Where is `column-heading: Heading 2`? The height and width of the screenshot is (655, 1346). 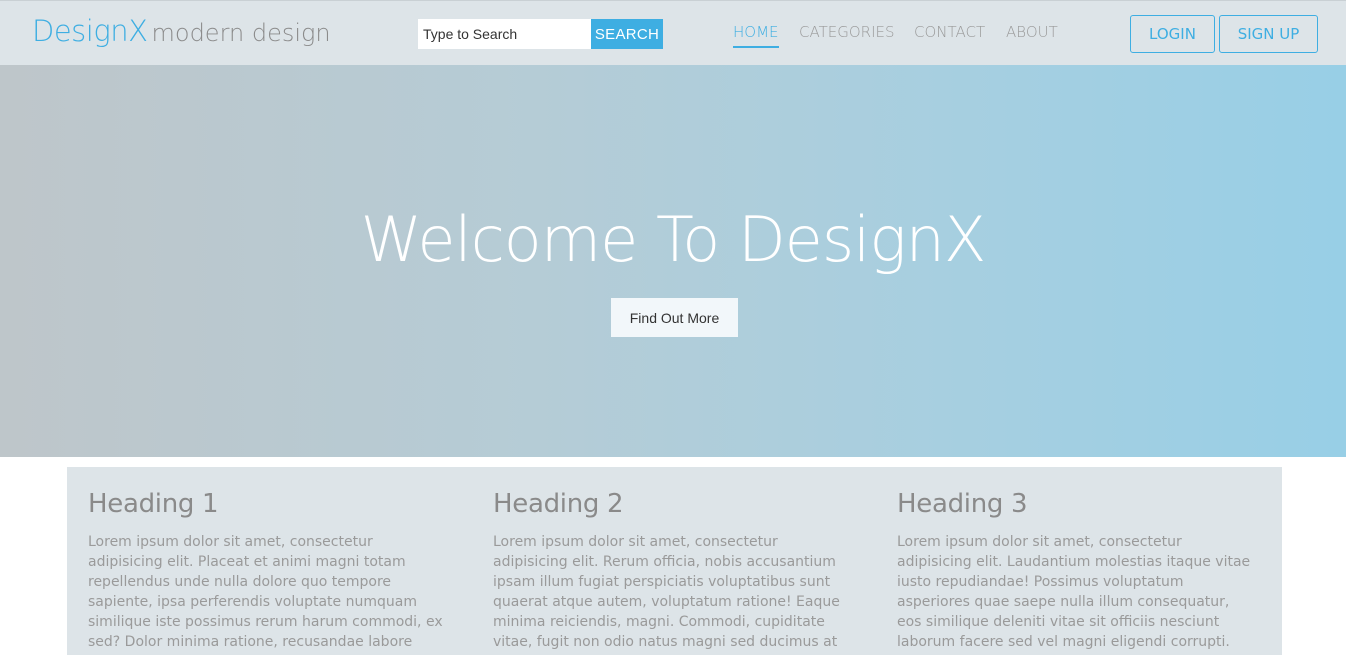 column-heading: Heading 2 is located at coordinates (558, 504).